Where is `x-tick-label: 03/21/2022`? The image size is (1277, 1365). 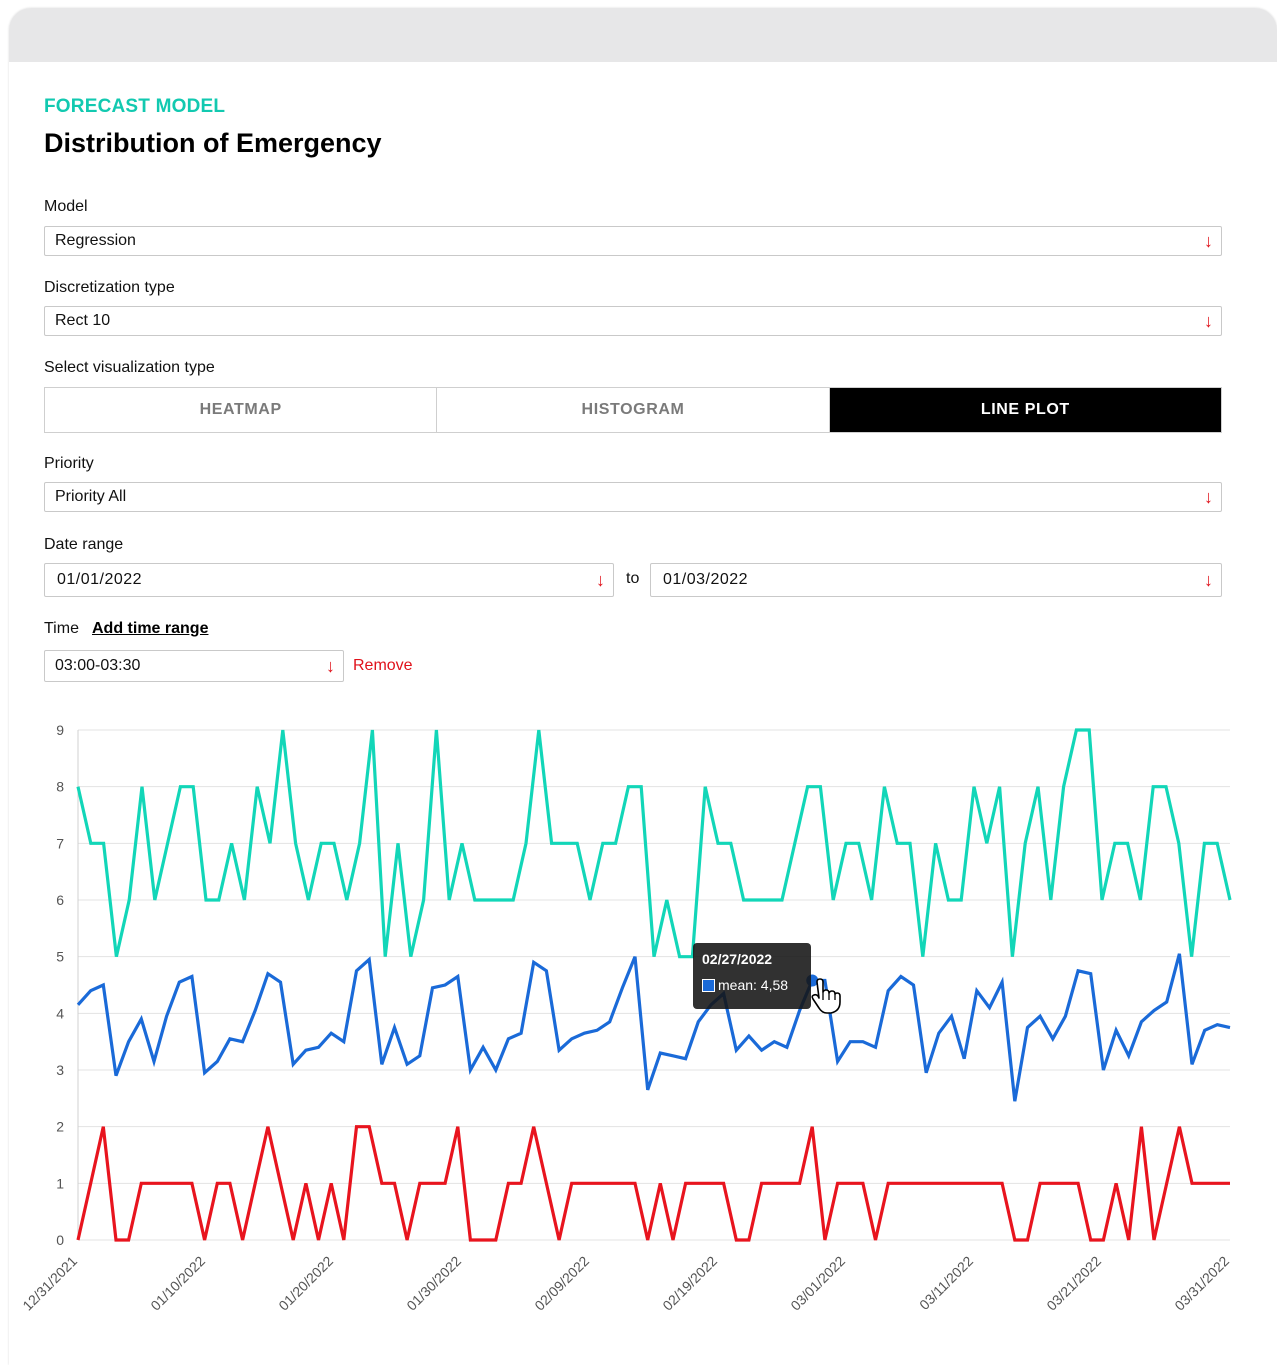
x-tick-label: 03/21/2022 is located at coordinates (1073, 1283).